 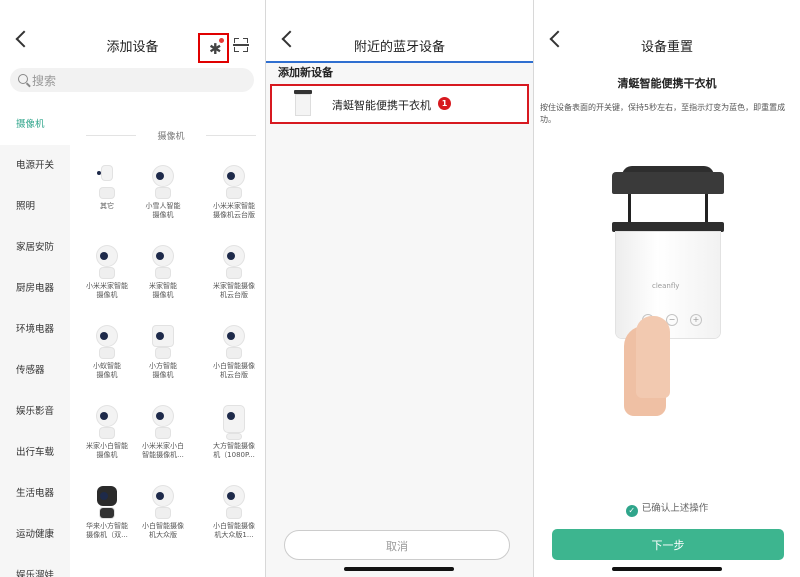 I want to click on category-item: 娱乐影音, so click(x=35, y=411).